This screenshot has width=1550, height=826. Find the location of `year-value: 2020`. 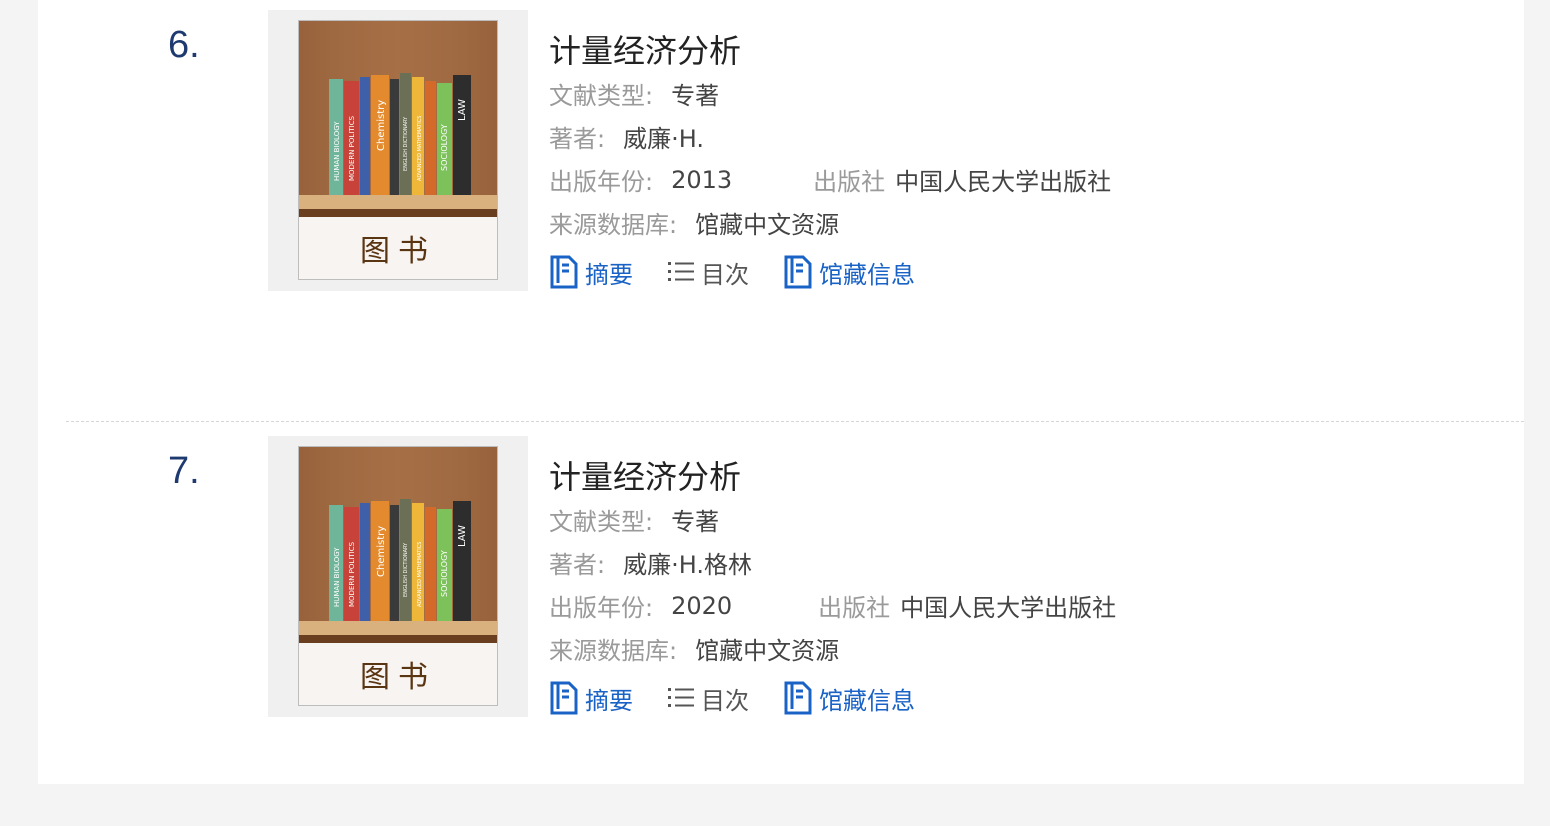

year-value: 2020 is located at coordinates (702, 605).